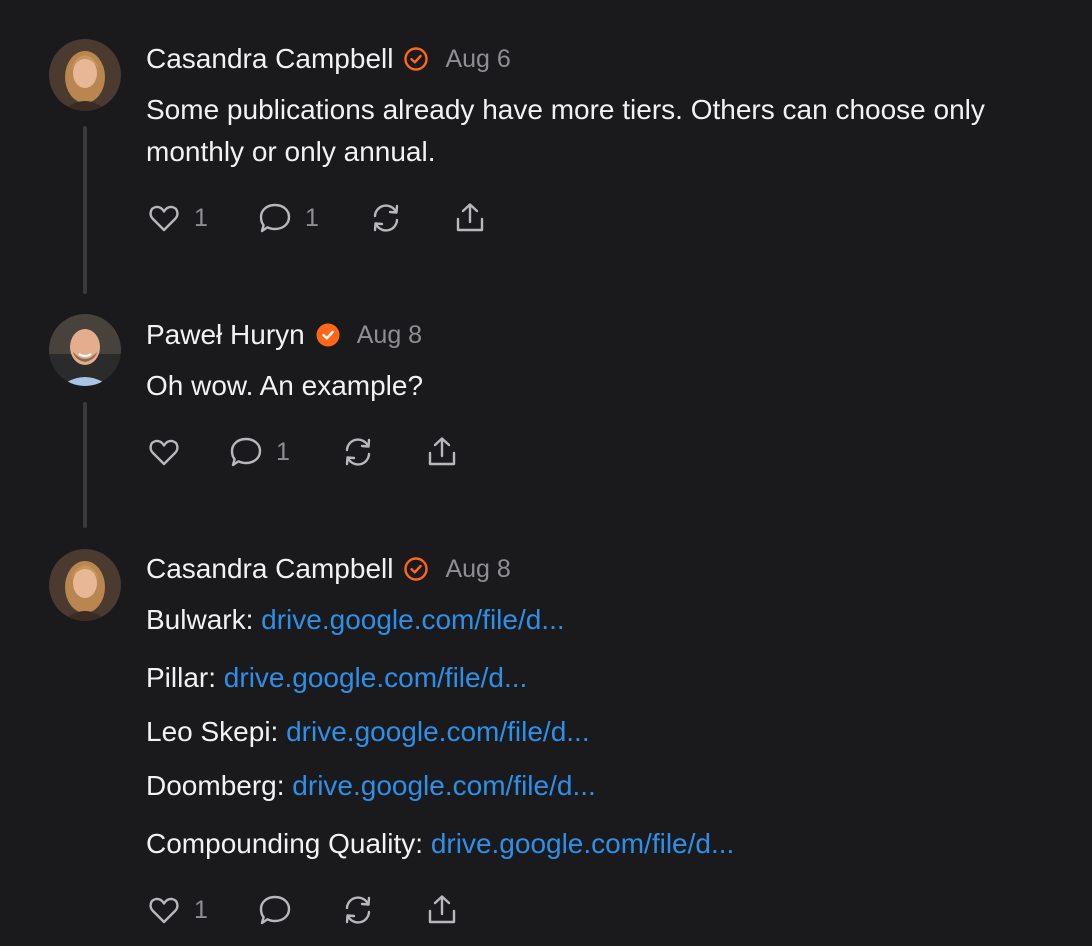  I want to click on reply-button, so click(281, 910).